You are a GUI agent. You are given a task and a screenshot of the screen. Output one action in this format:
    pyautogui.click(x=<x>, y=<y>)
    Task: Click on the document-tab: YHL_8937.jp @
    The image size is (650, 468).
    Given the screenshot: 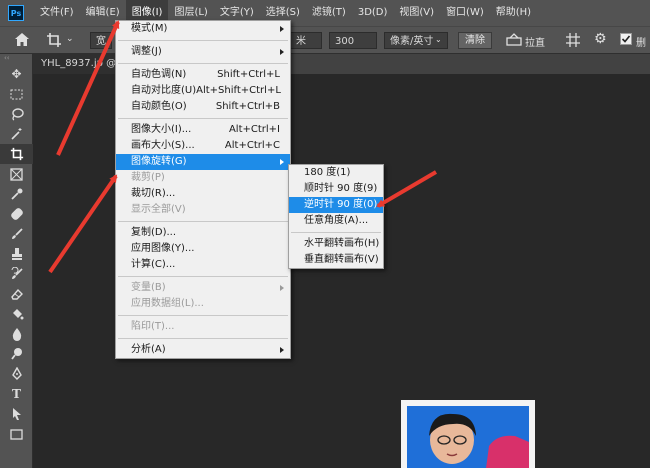 What is the action you would take?
    pyautogui.click(x=75, y=64)
    